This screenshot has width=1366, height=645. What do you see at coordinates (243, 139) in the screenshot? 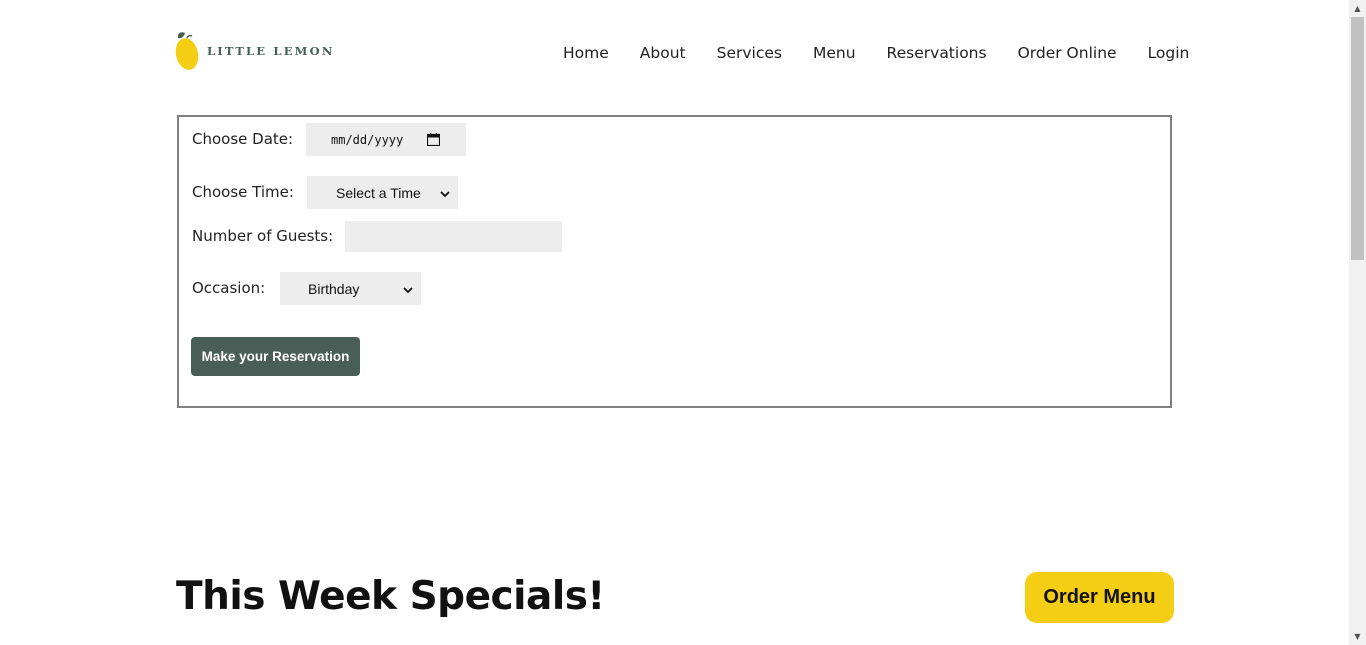
I see `date-label: Choose Date:` at bounding box center [243, 139].